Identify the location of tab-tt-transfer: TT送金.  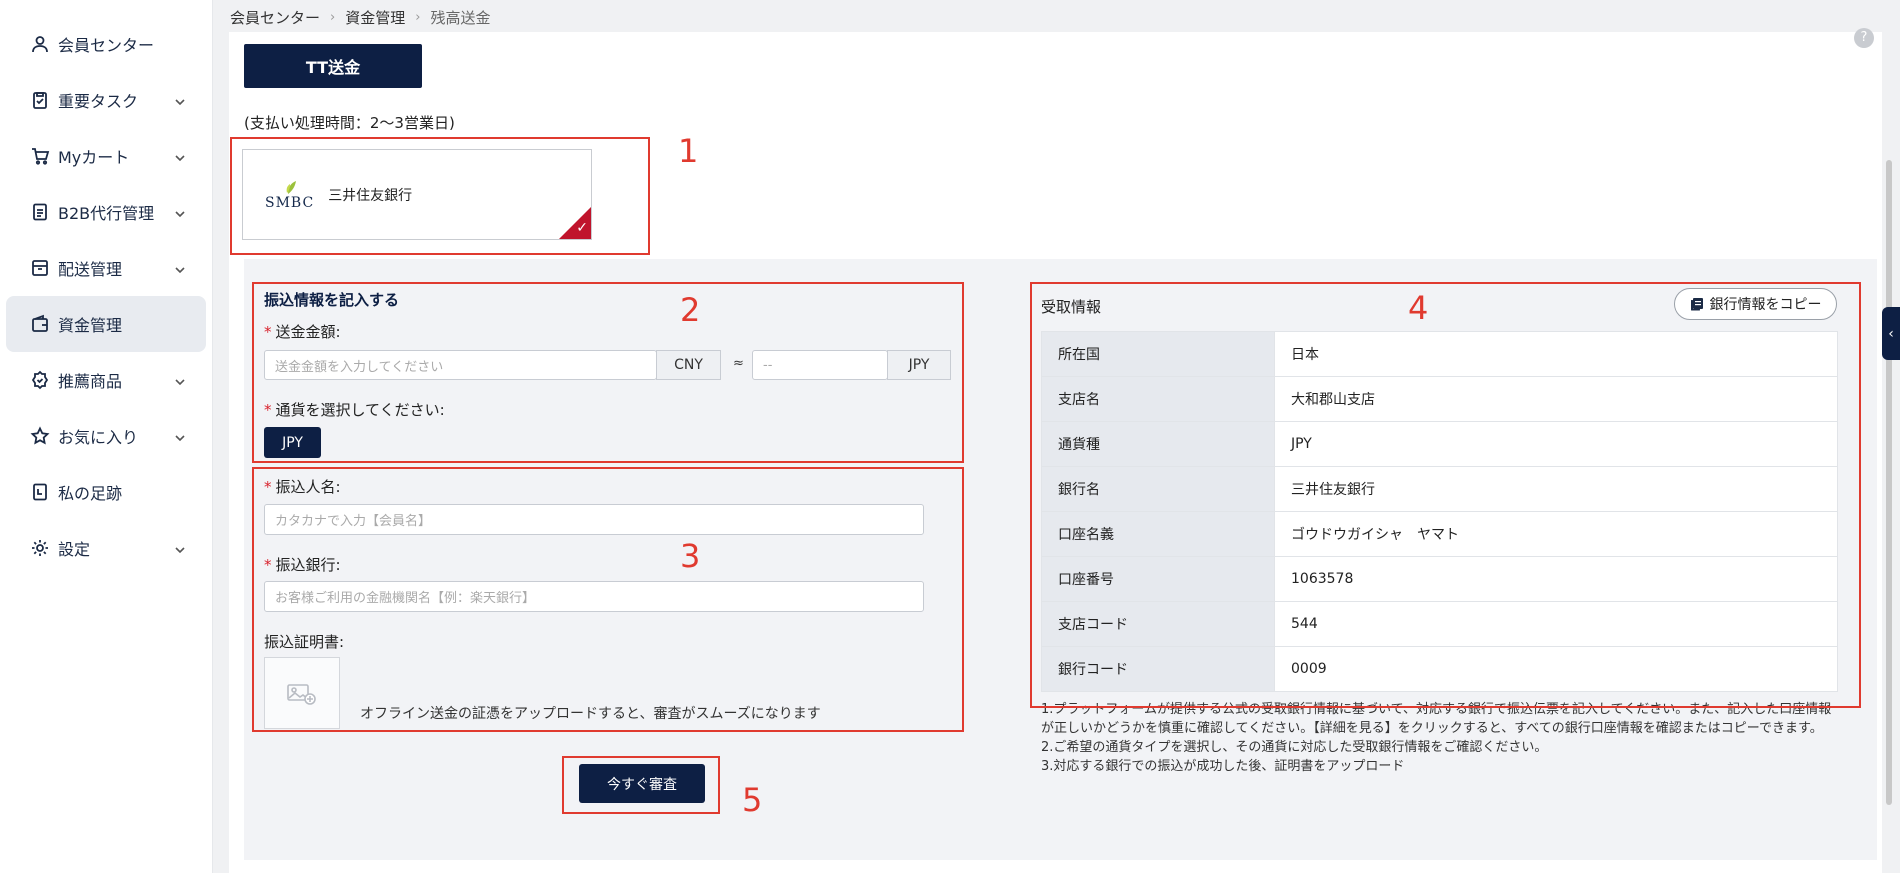
(333, 66).